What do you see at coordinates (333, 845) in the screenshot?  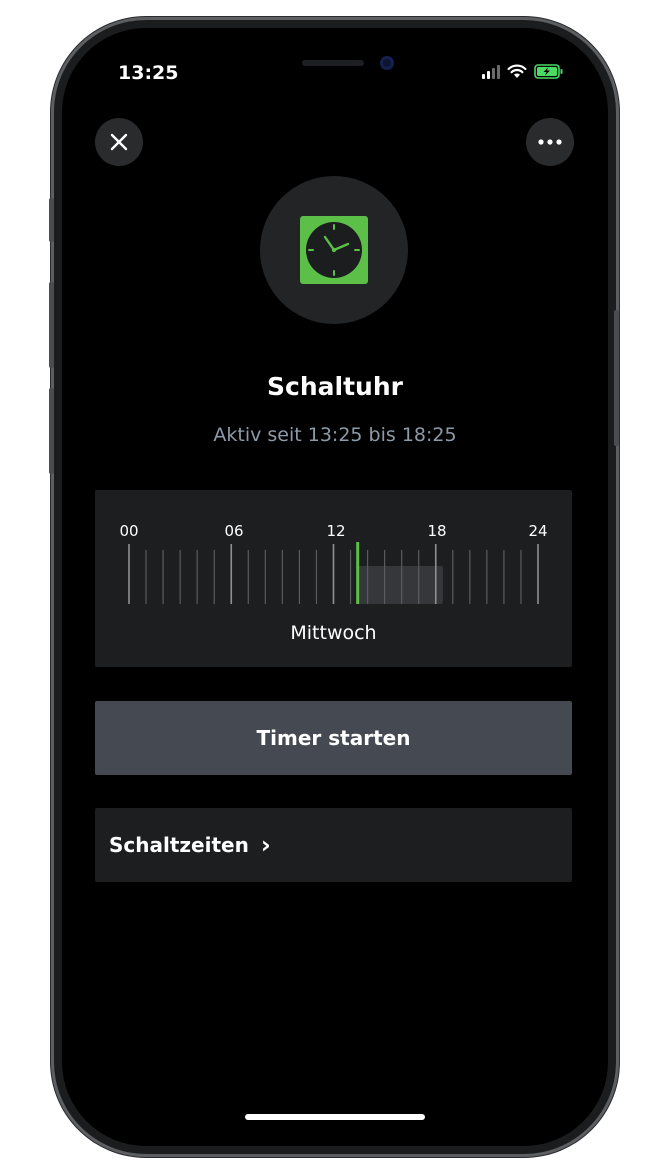 I see `schedules-row: Schaltzeiten ›` at bounding box center [333, 845].